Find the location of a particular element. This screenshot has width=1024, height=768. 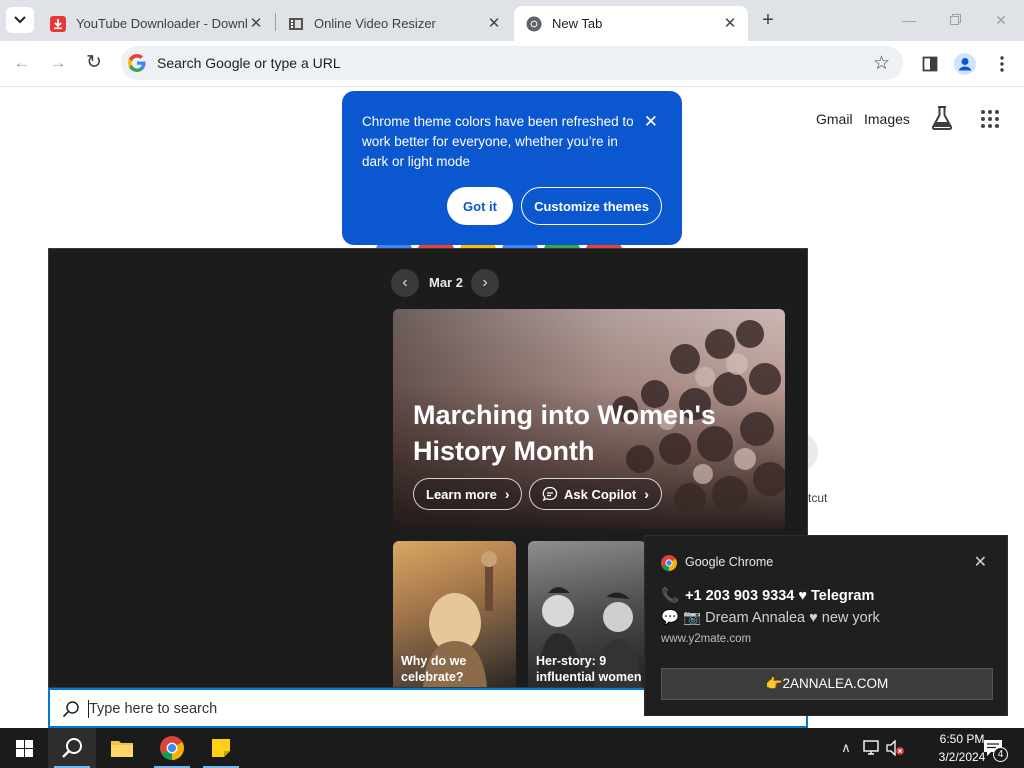

tab-online-video-resizer: Online Video Resizer ✕ is located at coordinates (394, 23).